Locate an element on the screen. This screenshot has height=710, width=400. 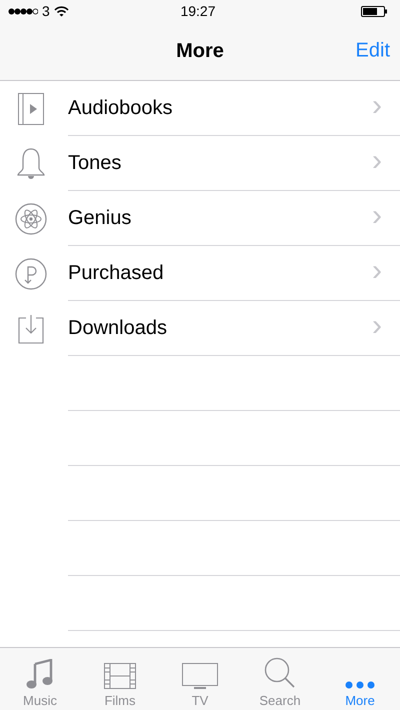
list-item: Downloads › is located at coordinates (200, 328).